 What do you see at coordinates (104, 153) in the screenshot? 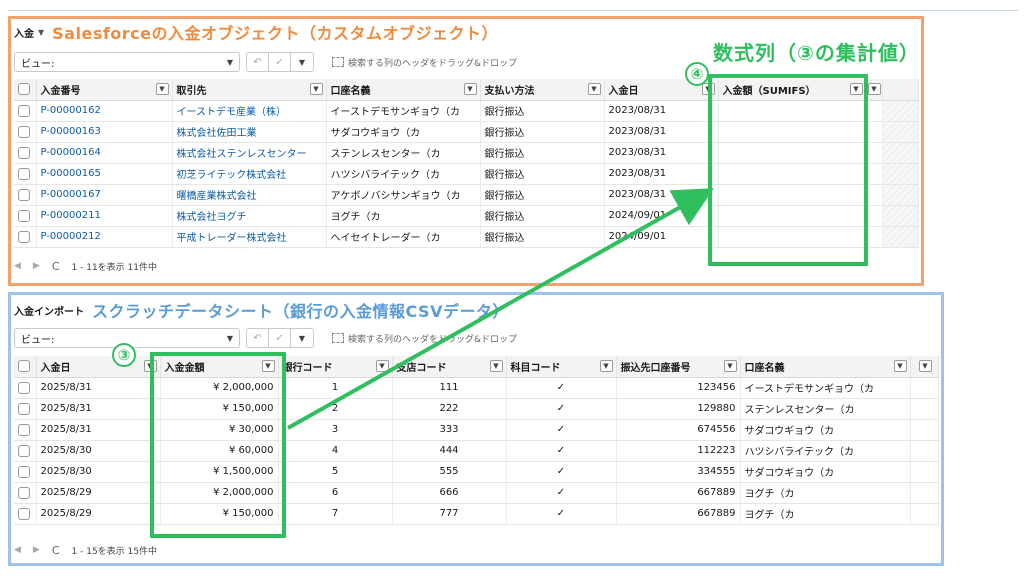
I see `payment-number-link: P-00000164` at bounding box center [104, 153].